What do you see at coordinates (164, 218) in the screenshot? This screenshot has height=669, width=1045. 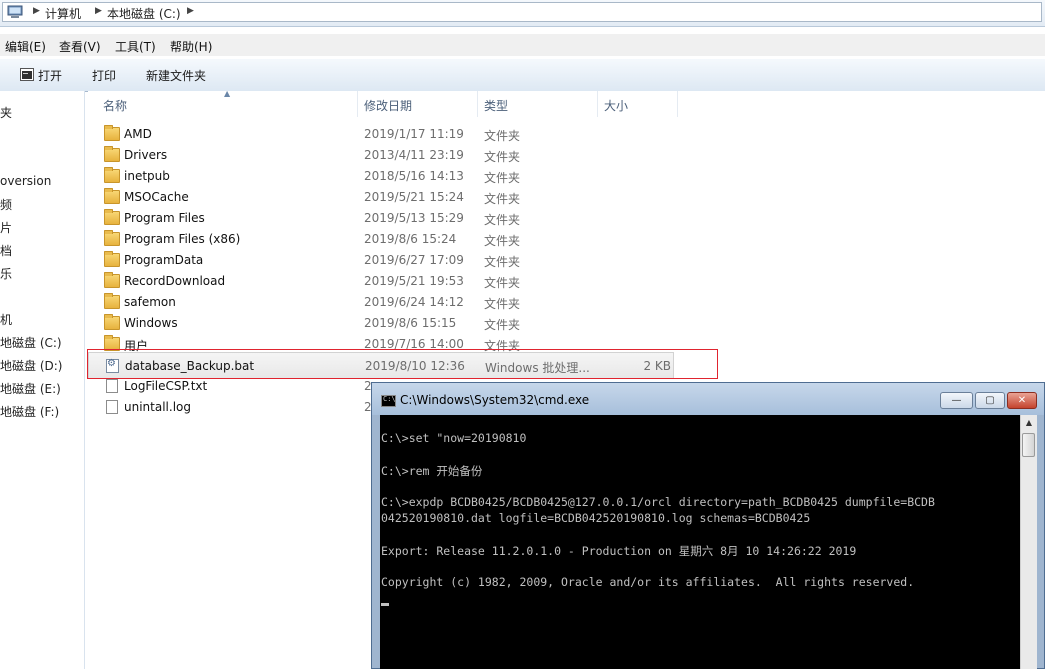 I see `file-name: Program Files` at bounding box center [164, 218].